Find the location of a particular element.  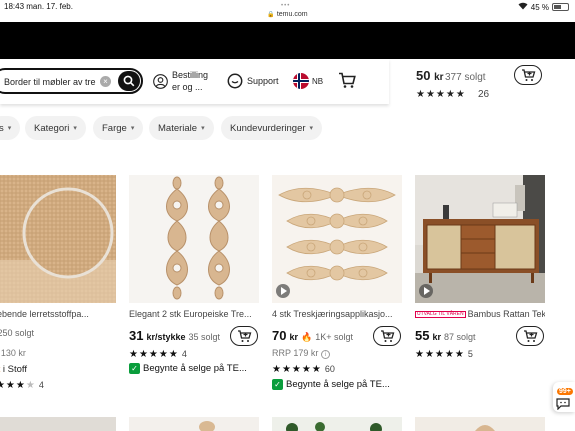

rating-count: 60 is located at coordinates (329, 369).